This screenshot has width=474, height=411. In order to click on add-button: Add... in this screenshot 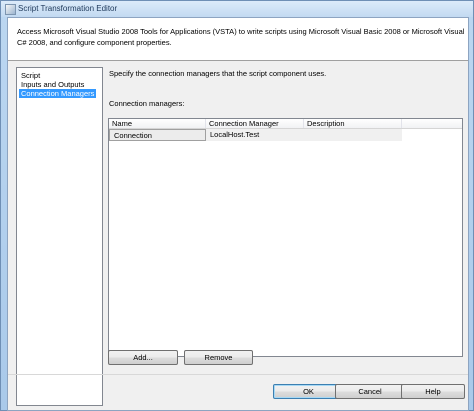, I will do `click(143, 357)`.